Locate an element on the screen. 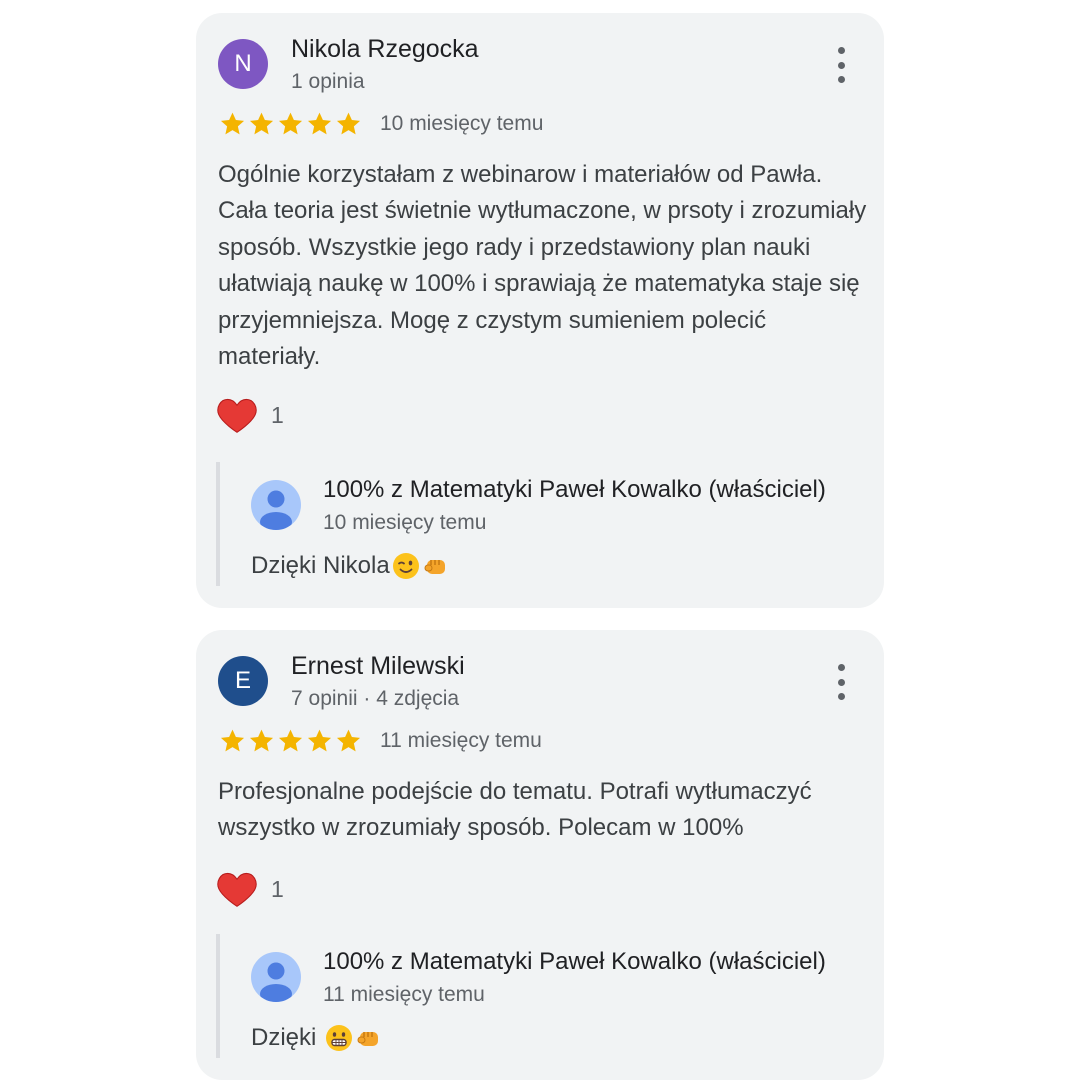 The image size is (1080, 1080). review-time: 11 miesięcy temu is located at coordinates (461, 740).